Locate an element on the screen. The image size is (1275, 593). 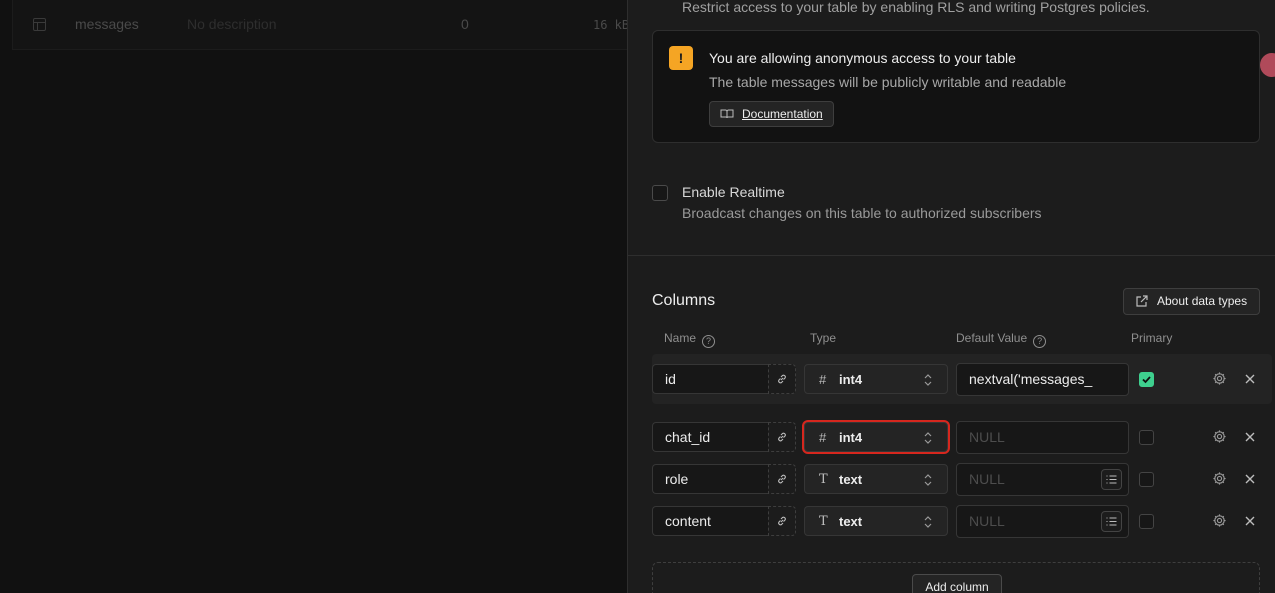
column-header-default: Default Value? is located at coordinates (1001, 339).